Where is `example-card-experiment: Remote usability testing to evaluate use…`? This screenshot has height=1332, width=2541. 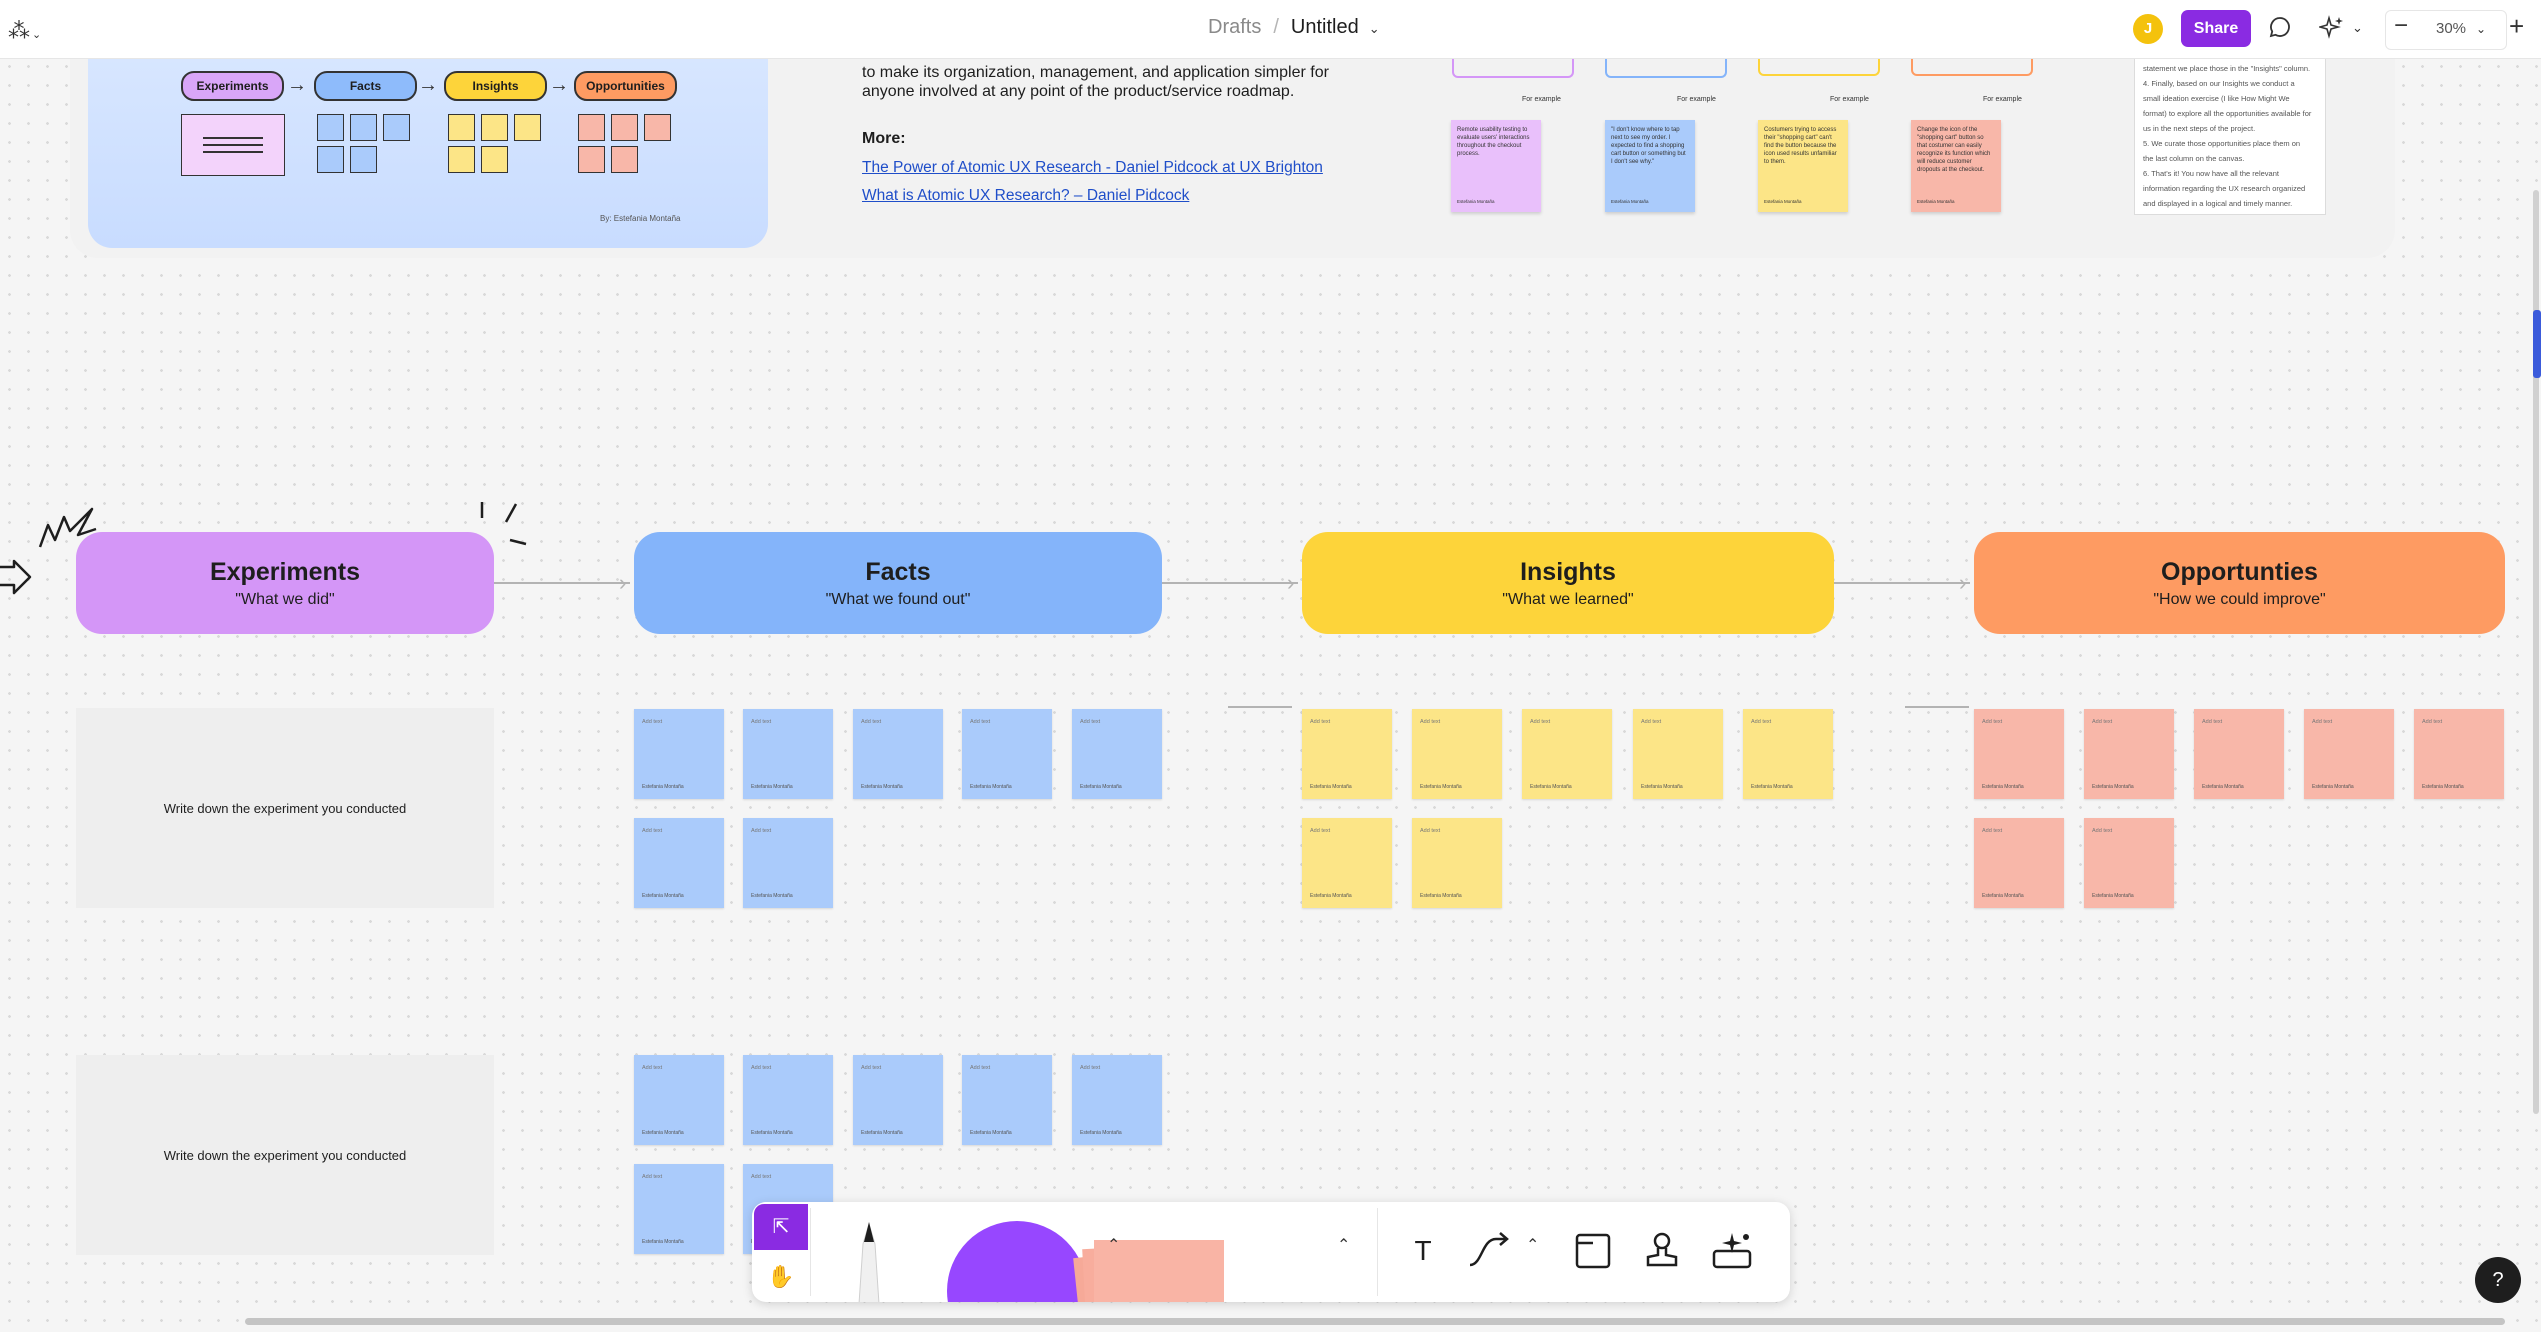
example-card-experiment: Remote usability testing to evaluate use… is located at coordinates (1496, 166).